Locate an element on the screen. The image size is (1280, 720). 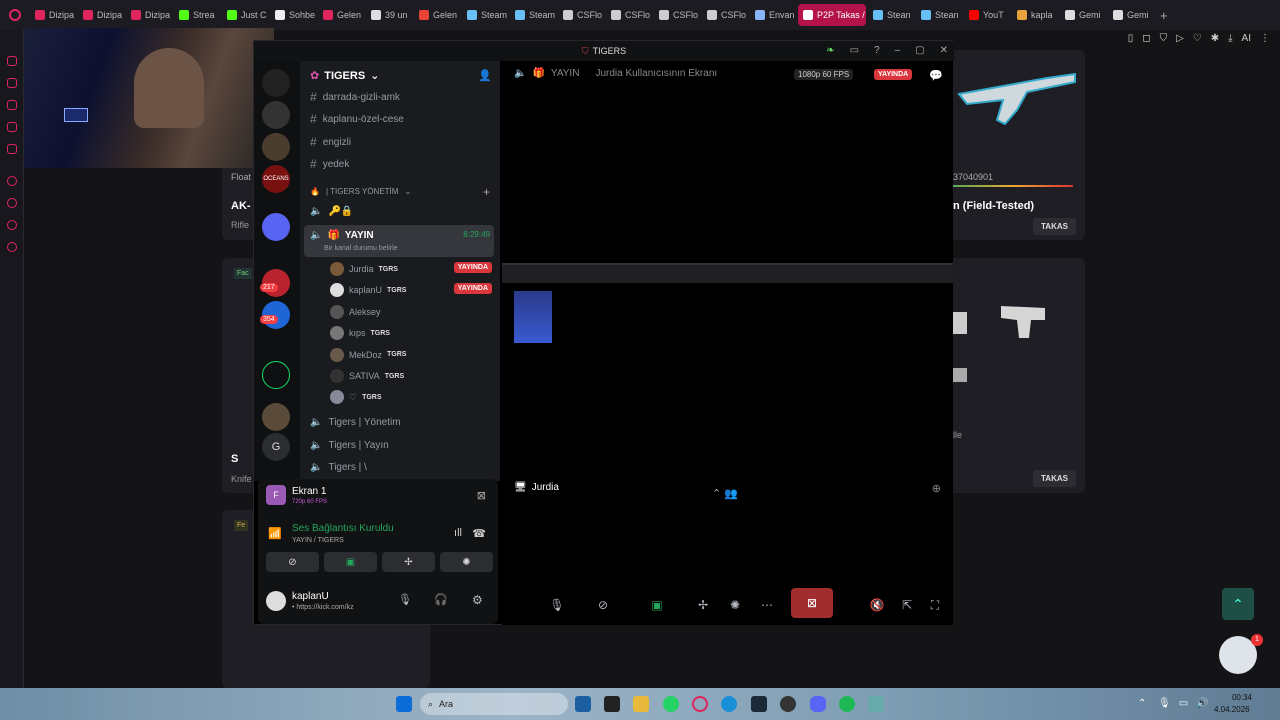
microphone-icon: 🎙 is located at coordinates (405, 599).